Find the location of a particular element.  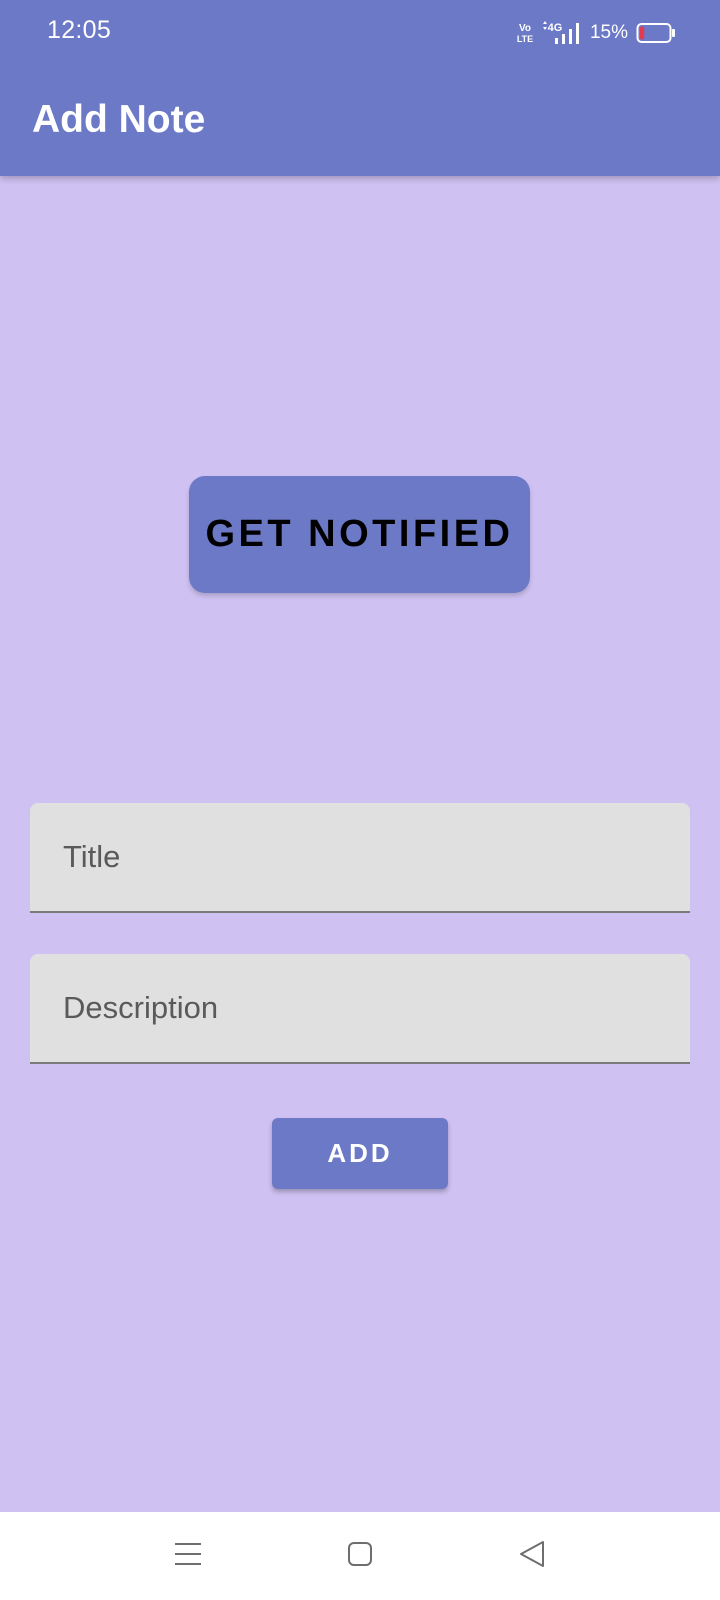

menu-icon is located at coordinates (188, 1556).